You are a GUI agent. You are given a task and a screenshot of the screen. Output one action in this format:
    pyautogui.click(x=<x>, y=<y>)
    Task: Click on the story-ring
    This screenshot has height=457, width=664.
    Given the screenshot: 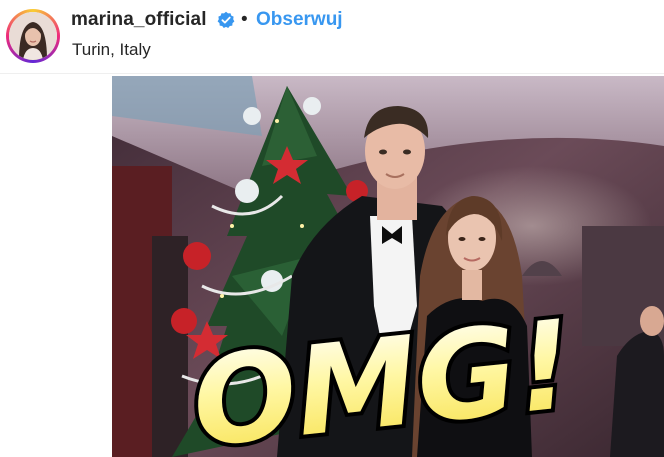 What is the action you would take?
    pyautogui.click(x=33, y=36)
    